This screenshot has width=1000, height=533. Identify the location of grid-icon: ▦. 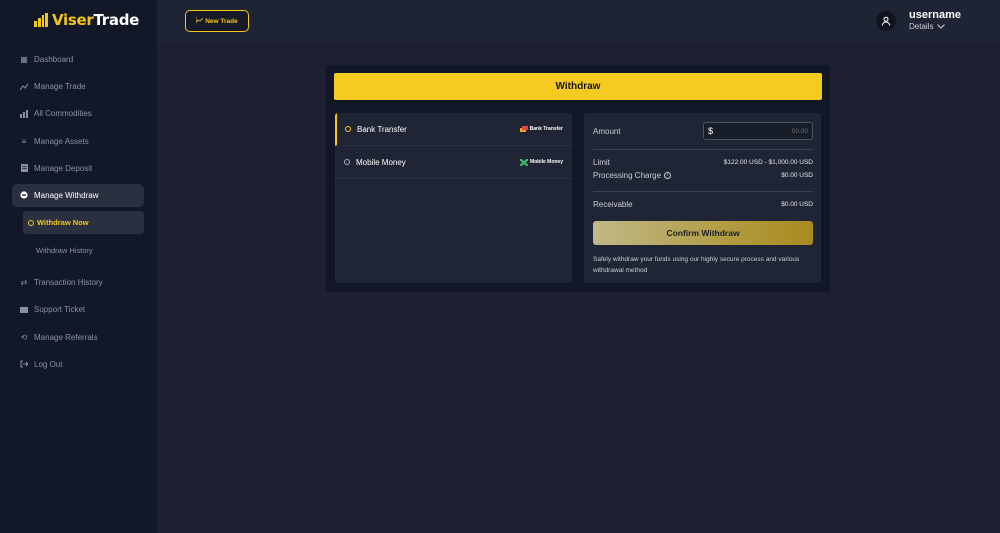
(24, 59).